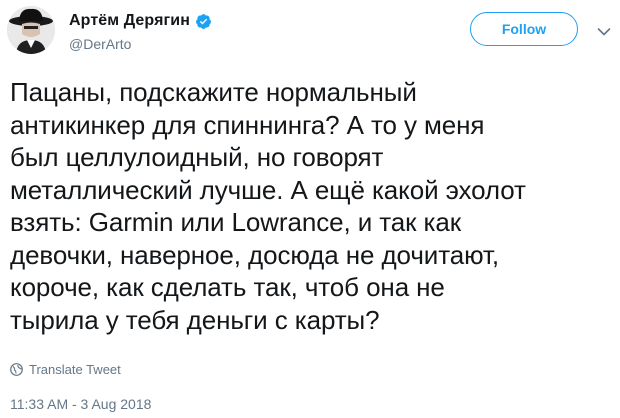  I want to click on author-block: Артём Дерягин @DerArto, so click(140, 31).